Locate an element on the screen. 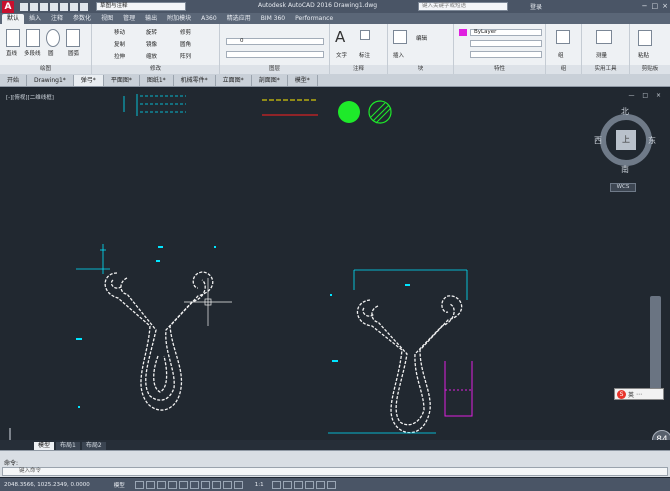  move-button: 移动 is located at coordinates (119, 32).